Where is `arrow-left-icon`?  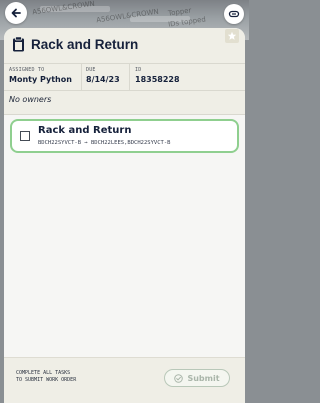
arrow-left-icon is located at coordinates (16, 13).